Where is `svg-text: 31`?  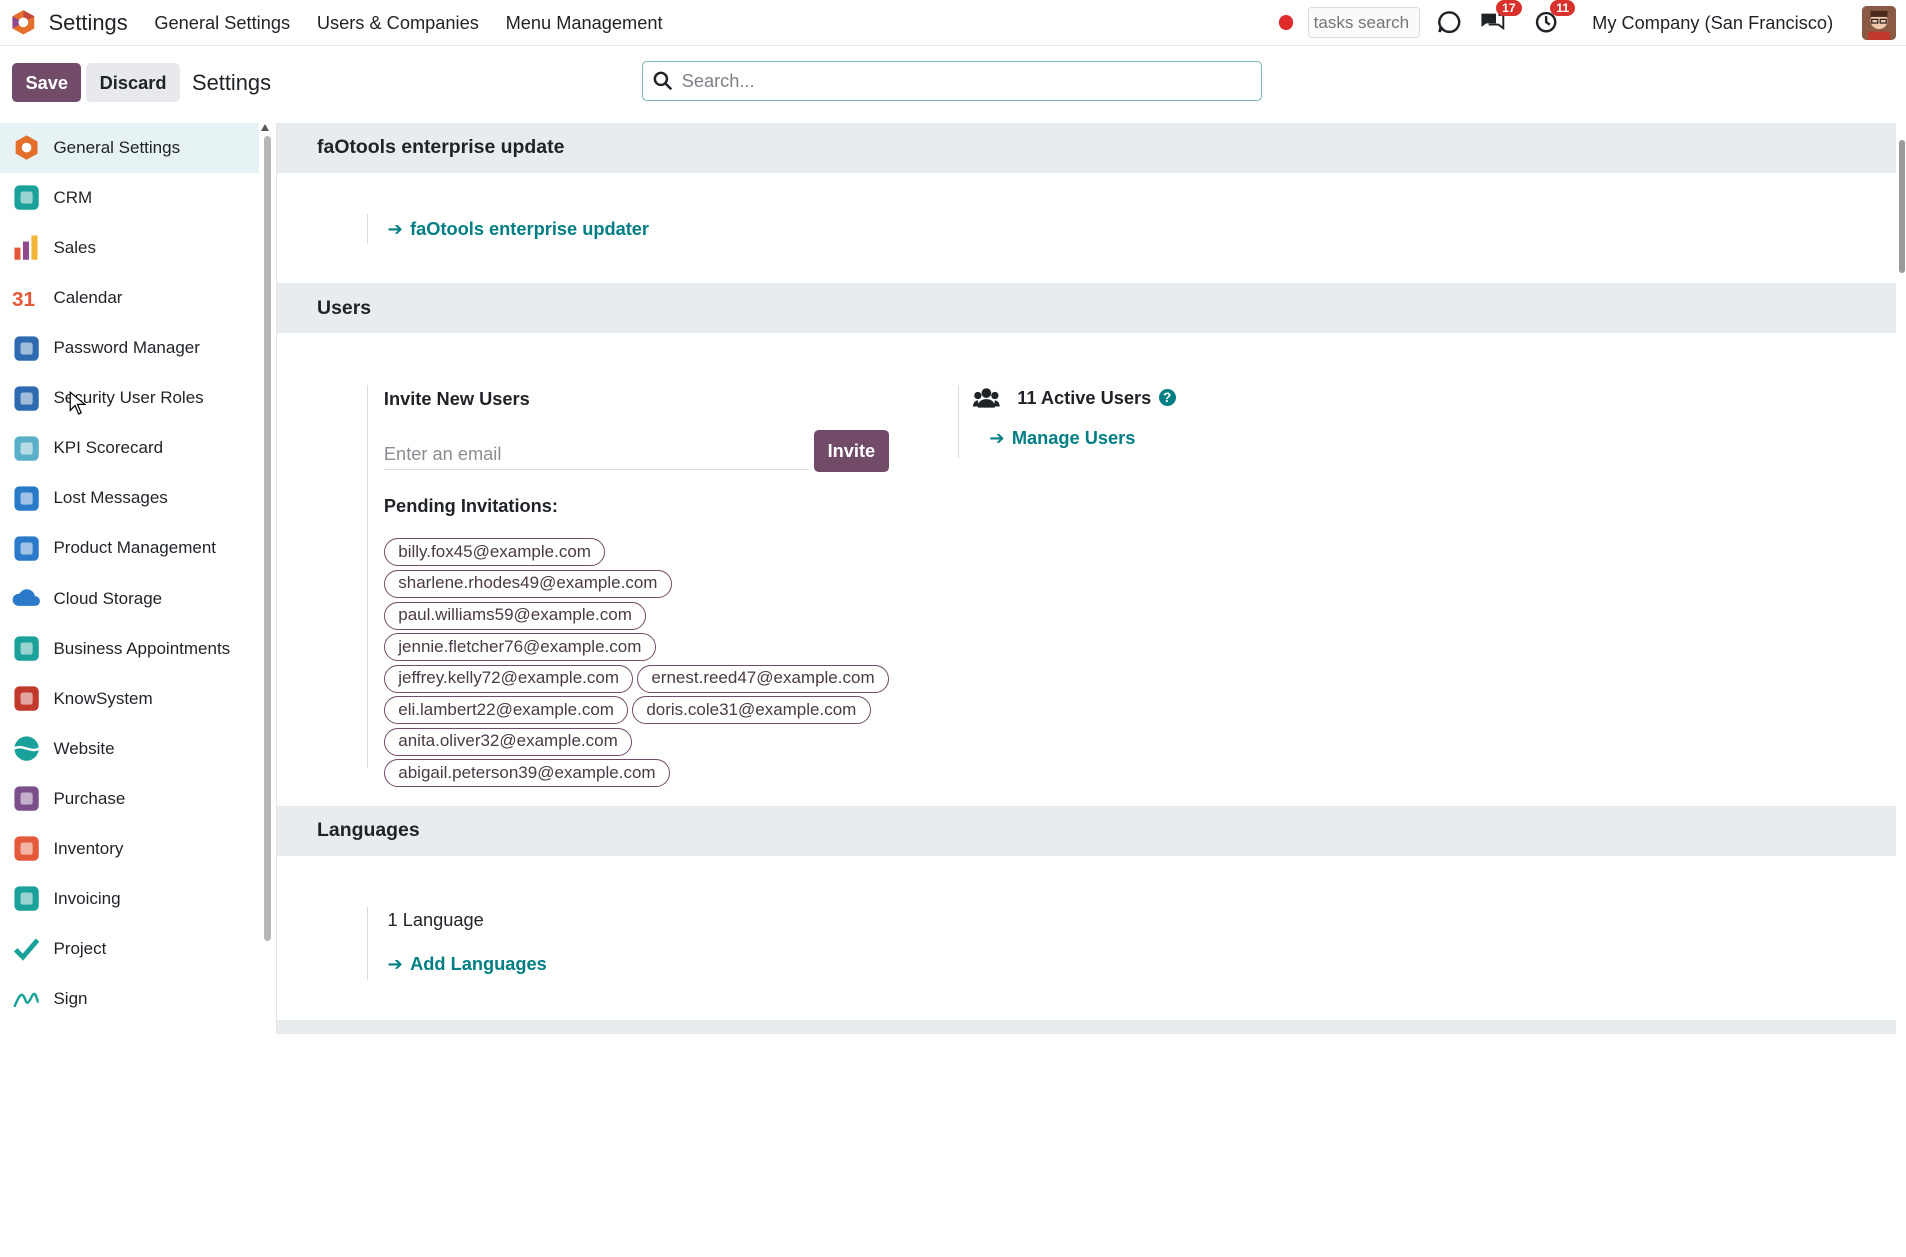
svg-text: 31 is located at coordinates (23, 300).